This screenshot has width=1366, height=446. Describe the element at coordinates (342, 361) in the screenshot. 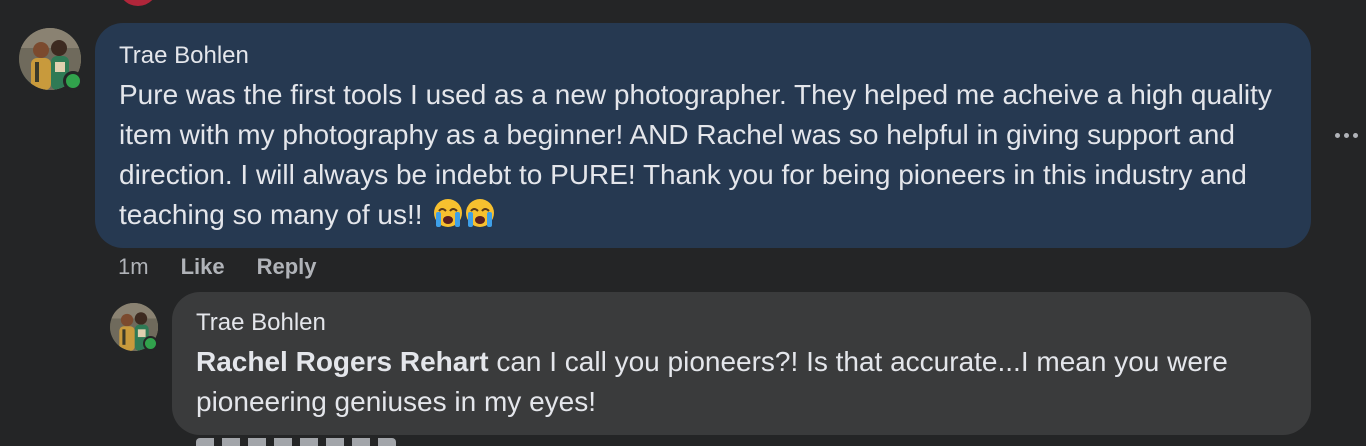

I see `mention-link: Rachel Rogers Rehart` at that location.